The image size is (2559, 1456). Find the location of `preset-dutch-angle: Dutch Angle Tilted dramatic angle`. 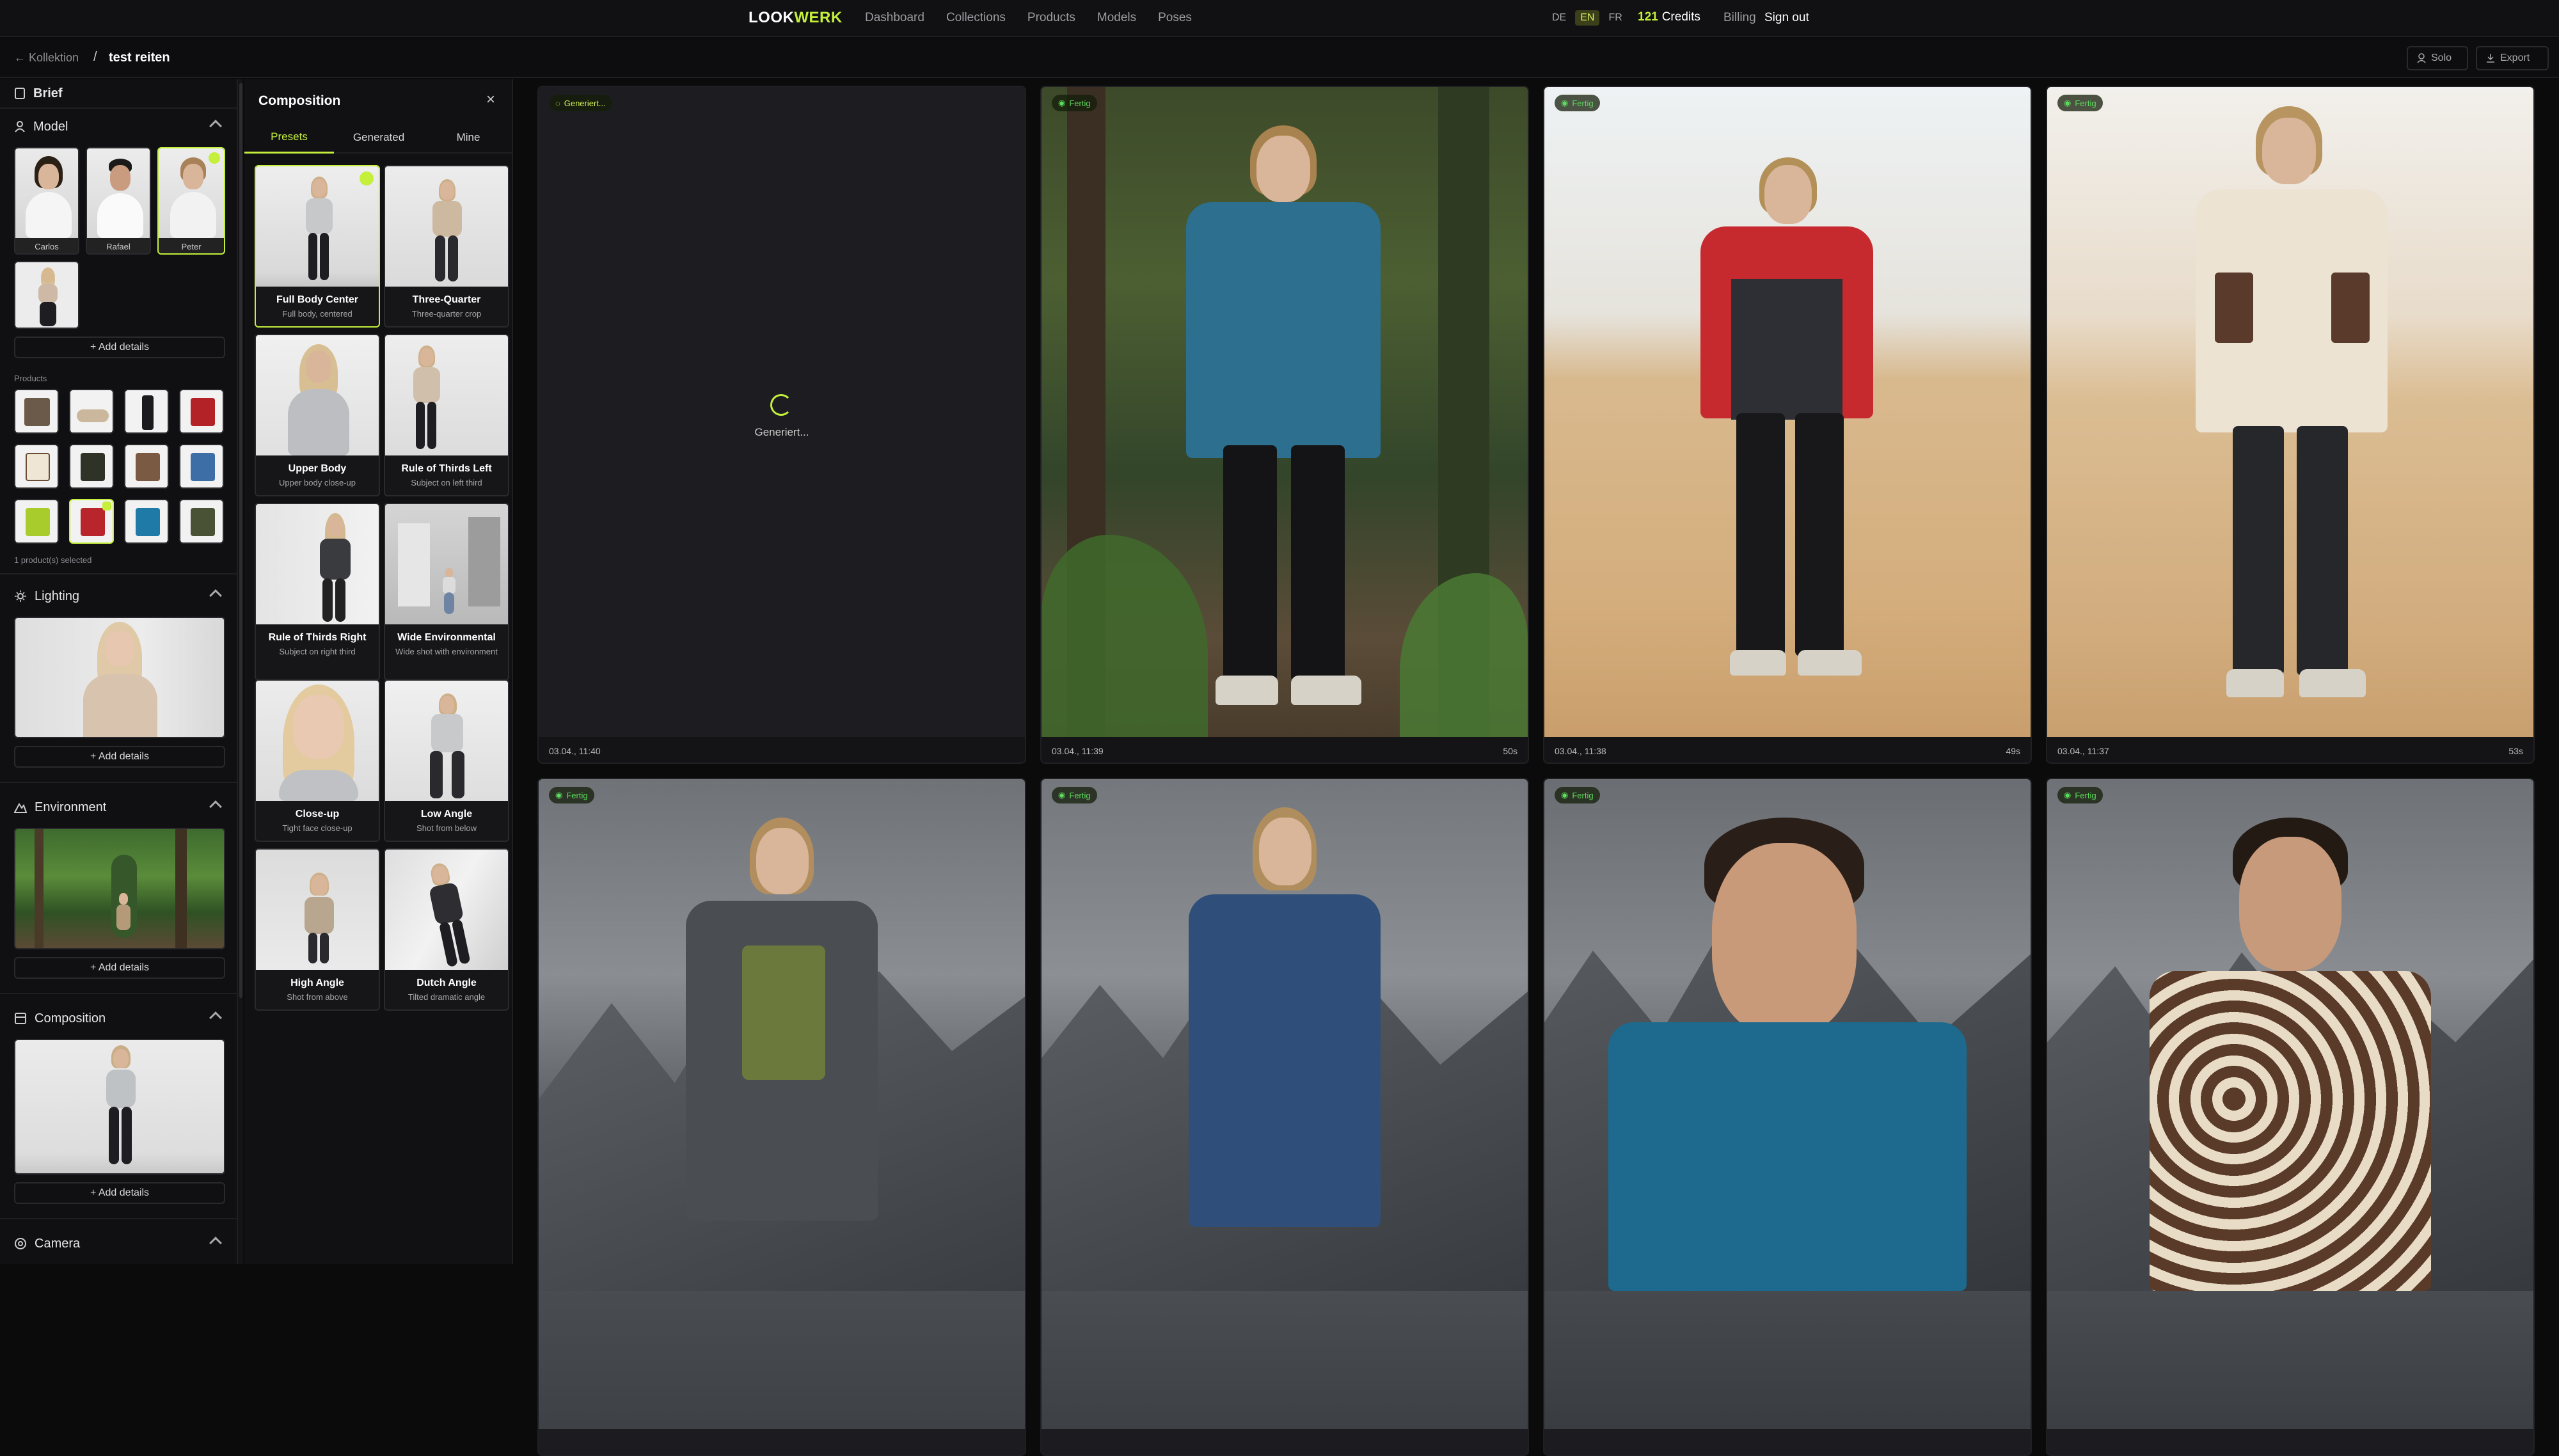

preset-dutch-angle: Dutch Angle Tilted dramatic angle is located at coordinates (446, 930).